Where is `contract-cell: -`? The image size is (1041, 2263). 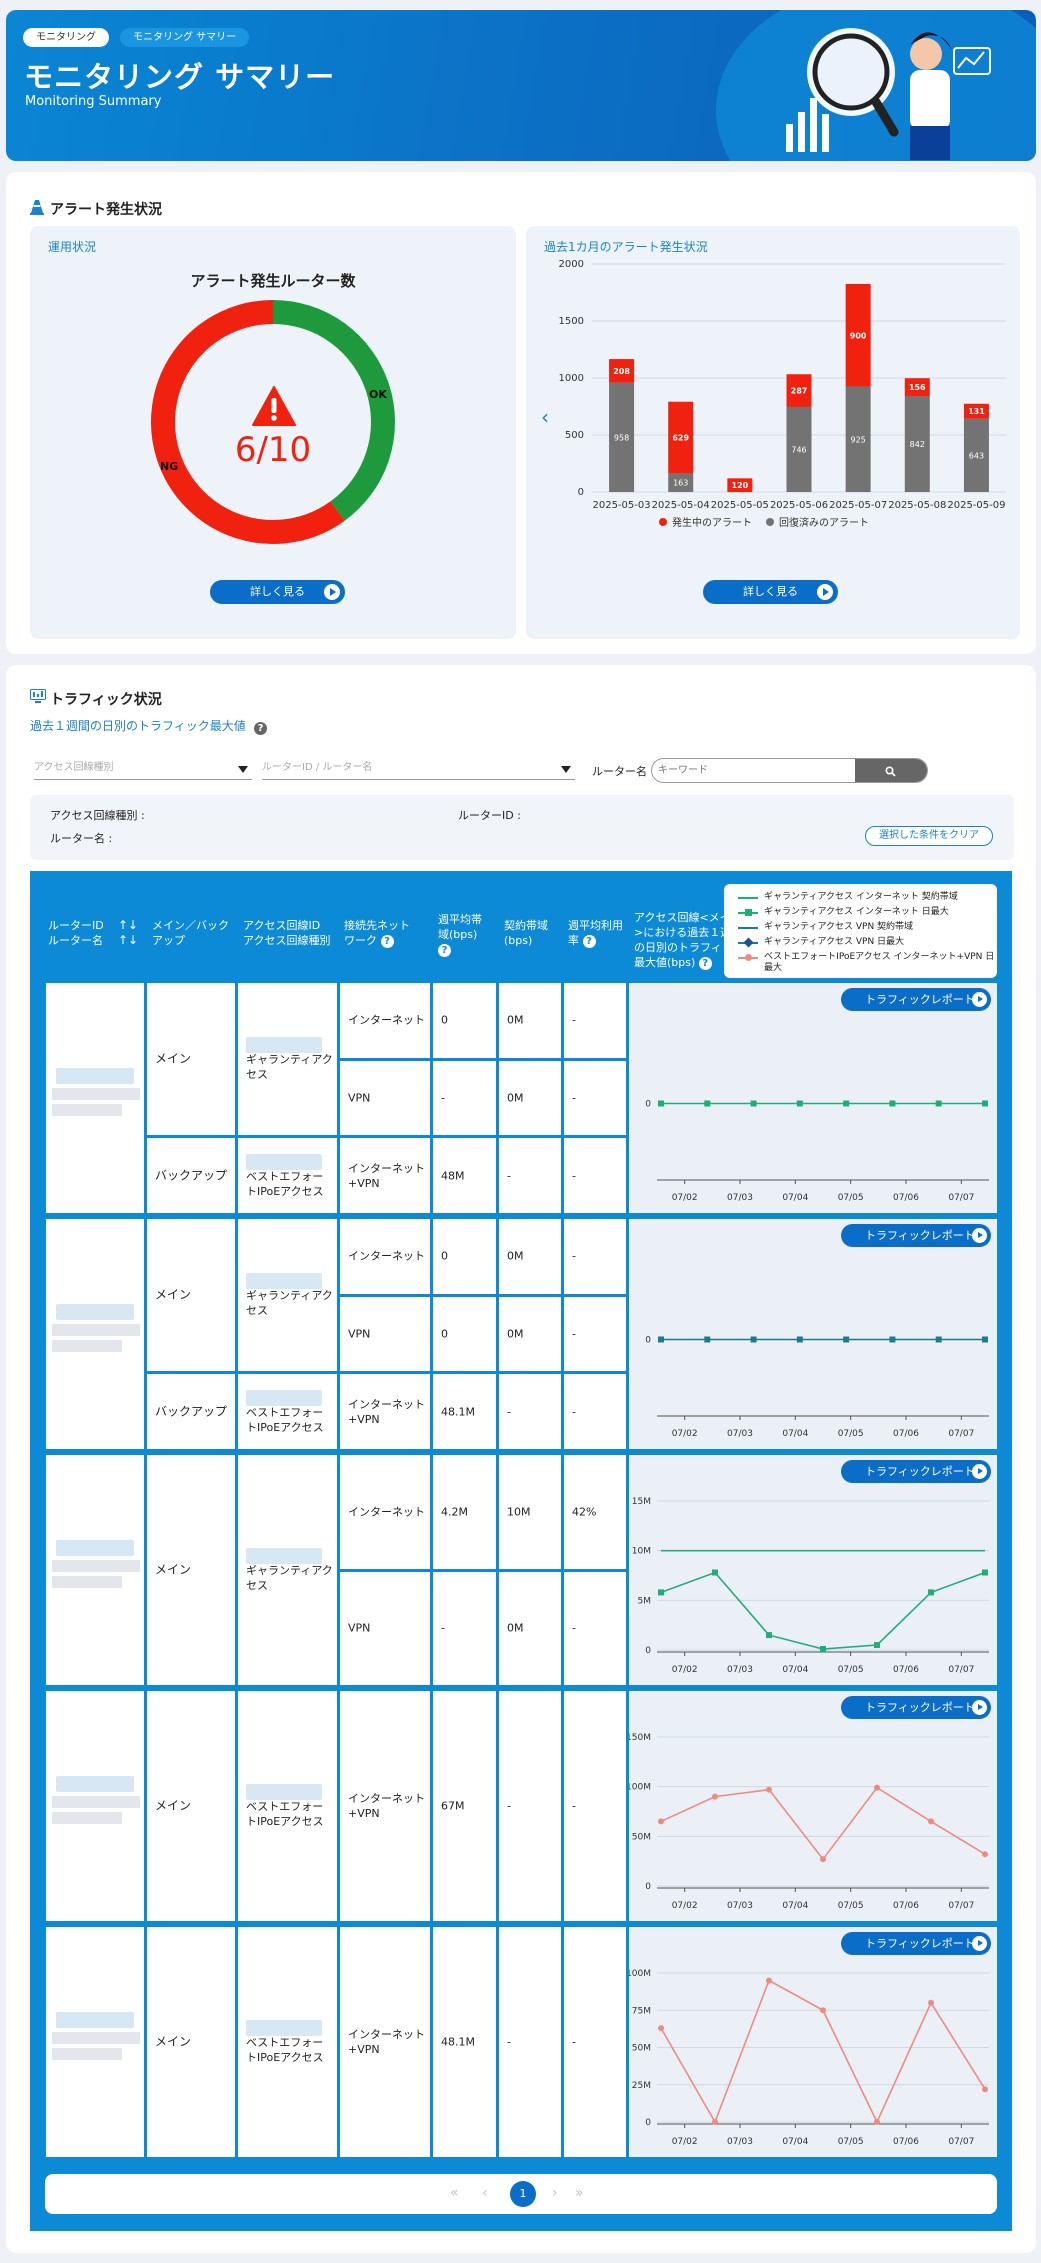 contract-cell: - is located at coordinates (530, 1411).